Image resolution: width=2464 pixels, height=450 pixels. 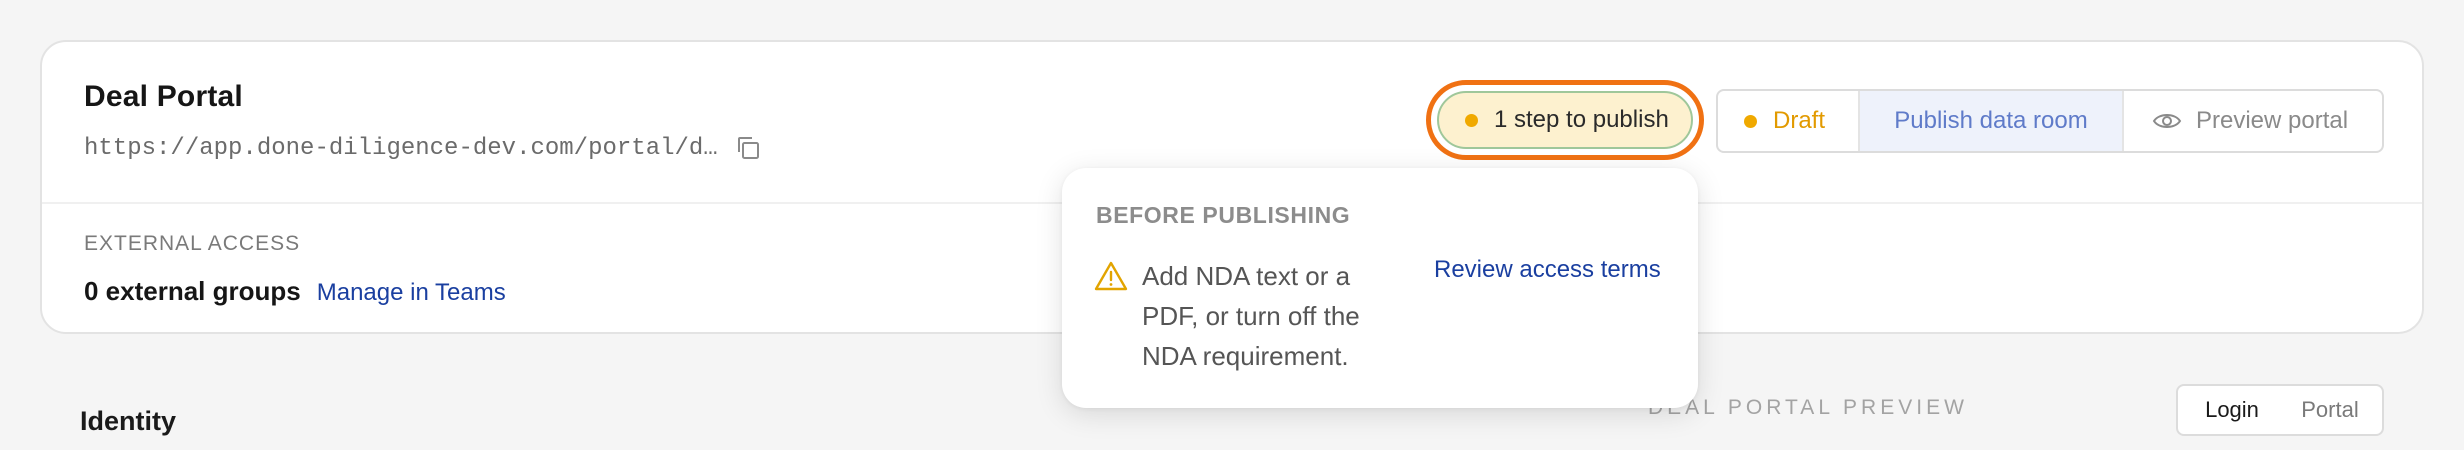 What do you see at coordinates (1750, 121) in the screenshot?
I see `draft-dot-icon` at bounding box center [1750, 121].